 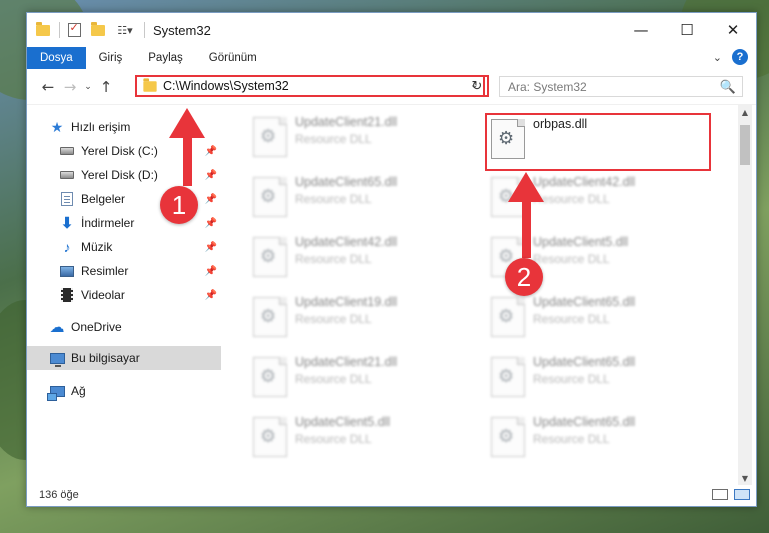 I want to click on new-folder-icon, so click(x=98, y=29).